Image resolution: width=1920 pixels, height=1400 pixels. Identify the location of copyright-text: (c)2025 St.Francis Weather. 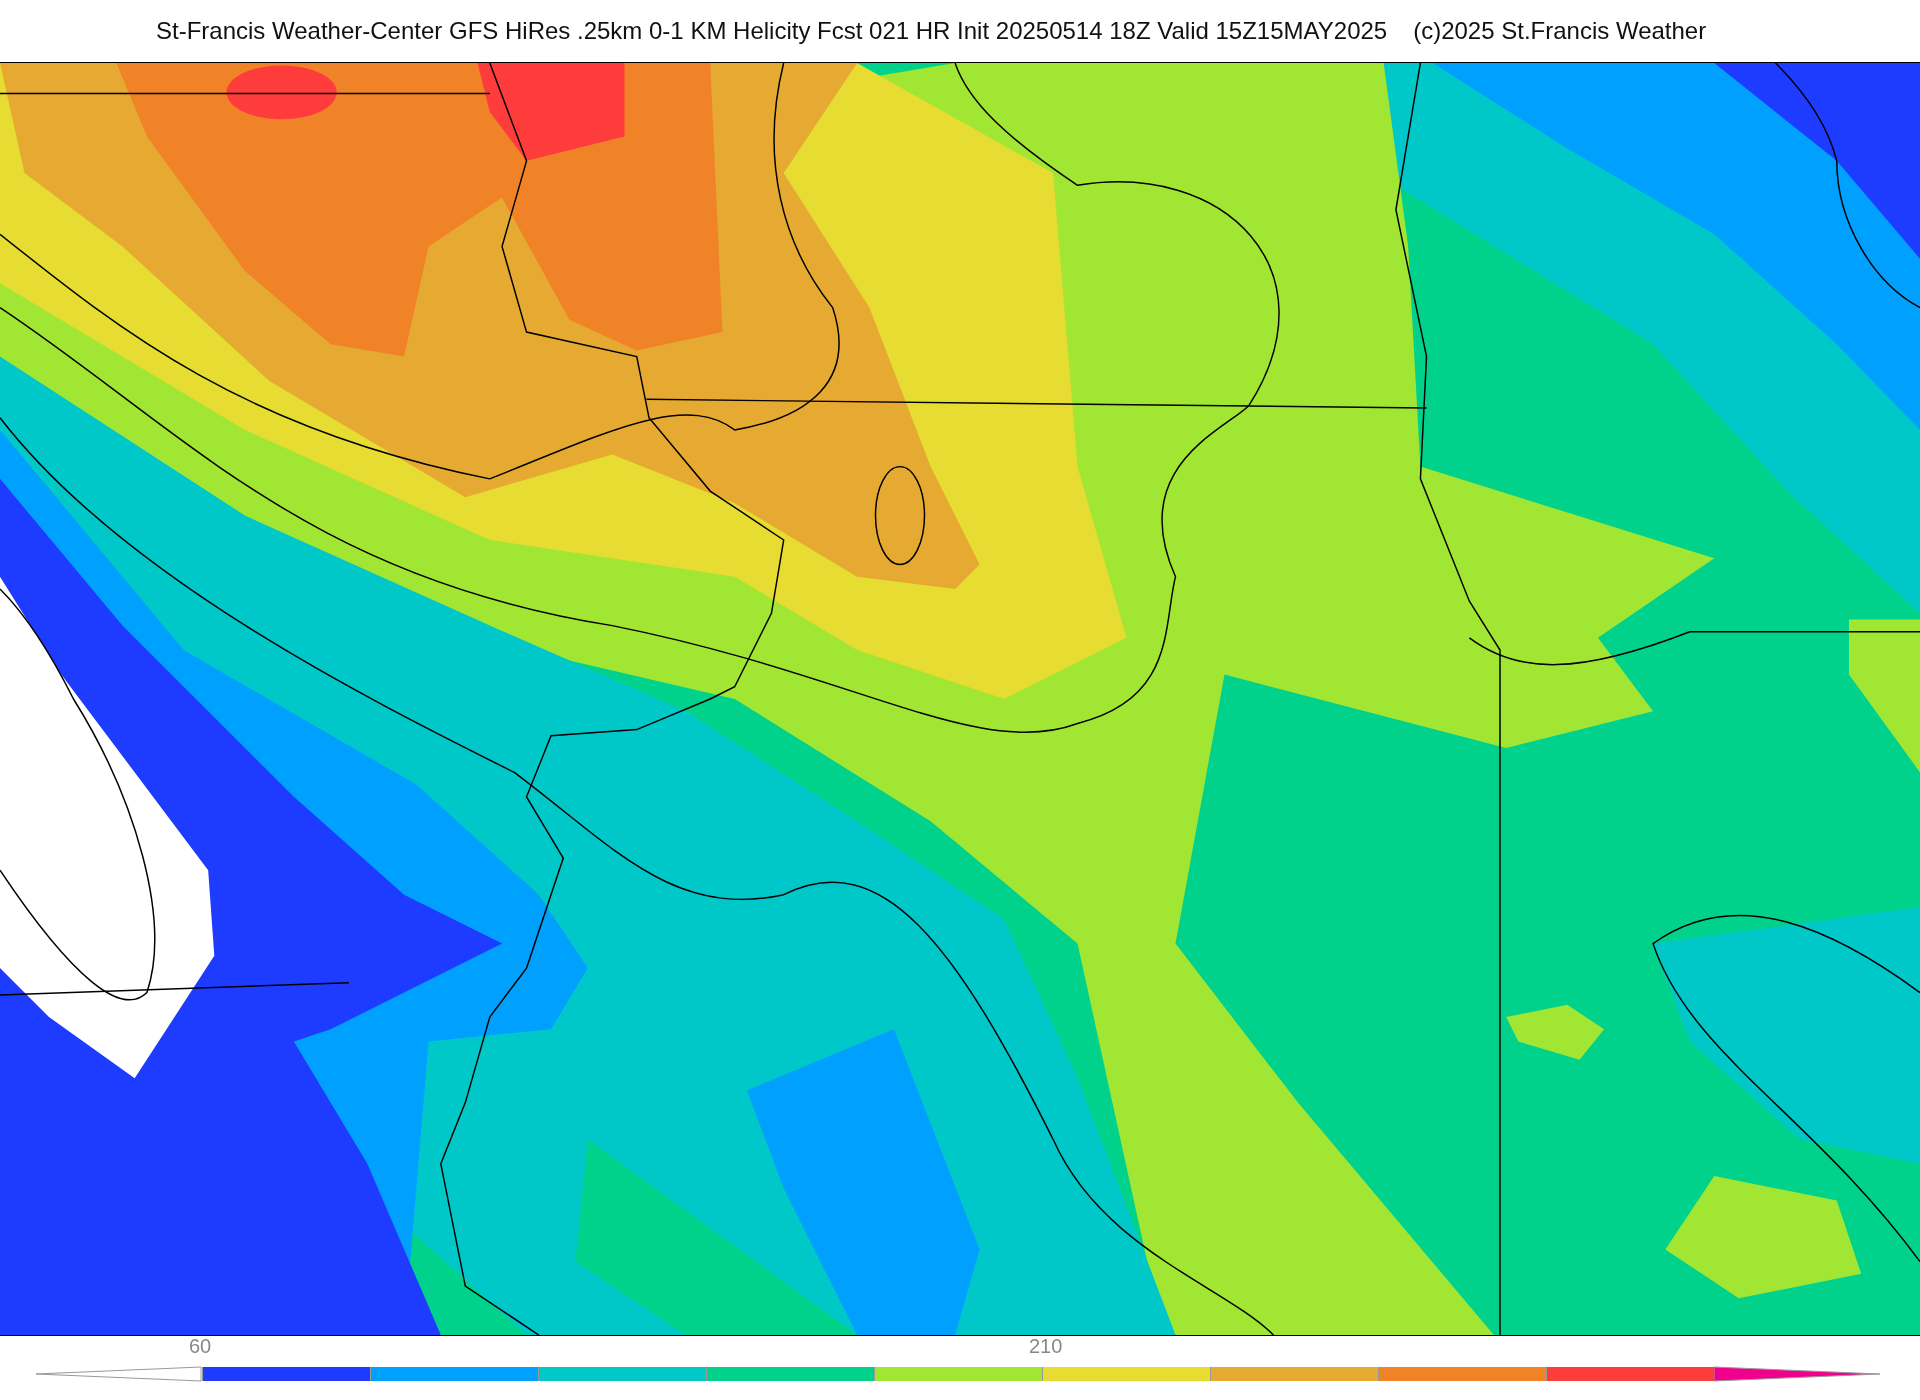
(1560, 31).